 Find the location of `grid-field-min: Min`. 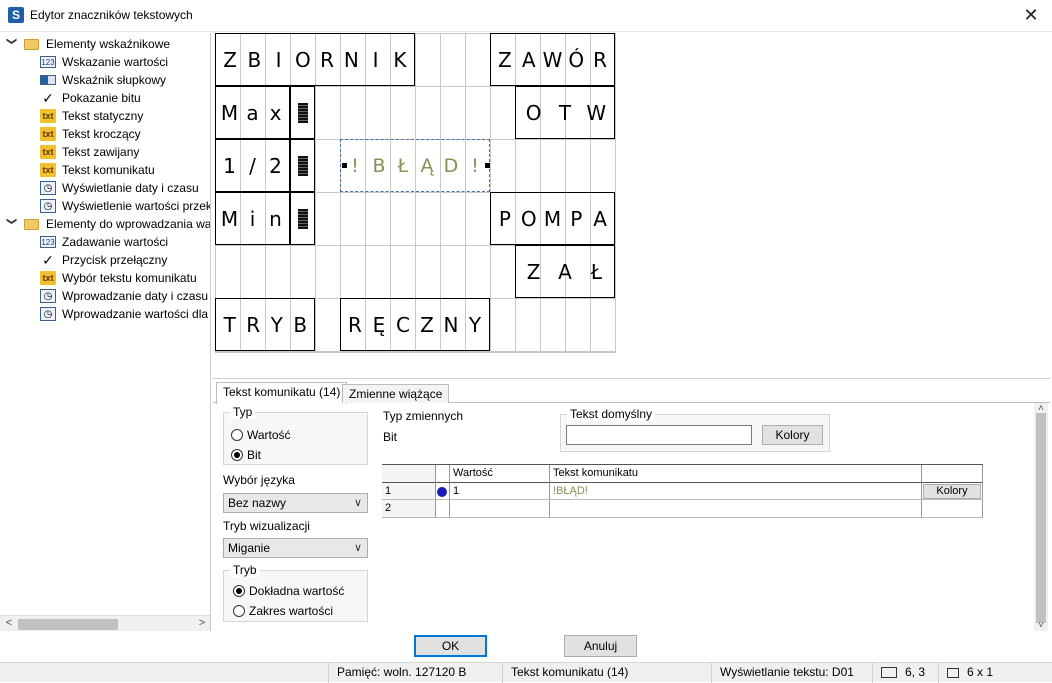

grid-field-min: Min is located at coordinates (252, 218).